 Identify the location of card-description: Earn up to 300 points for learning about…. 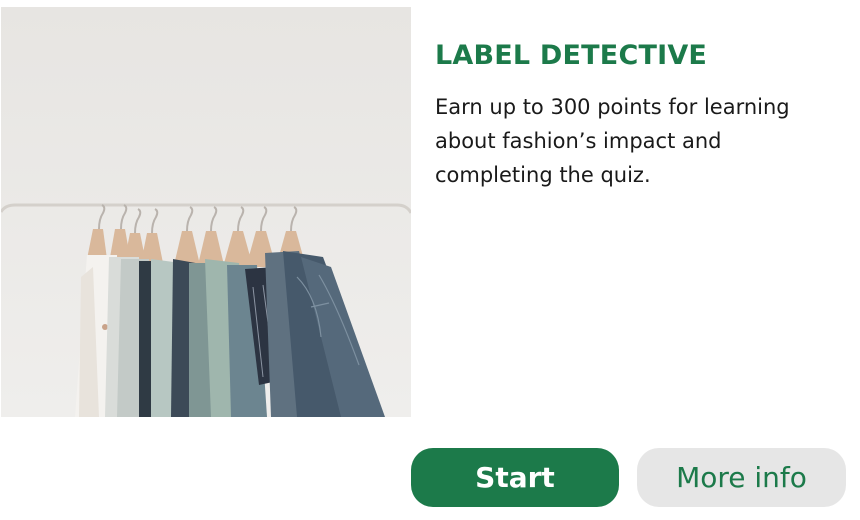
(612, 141).